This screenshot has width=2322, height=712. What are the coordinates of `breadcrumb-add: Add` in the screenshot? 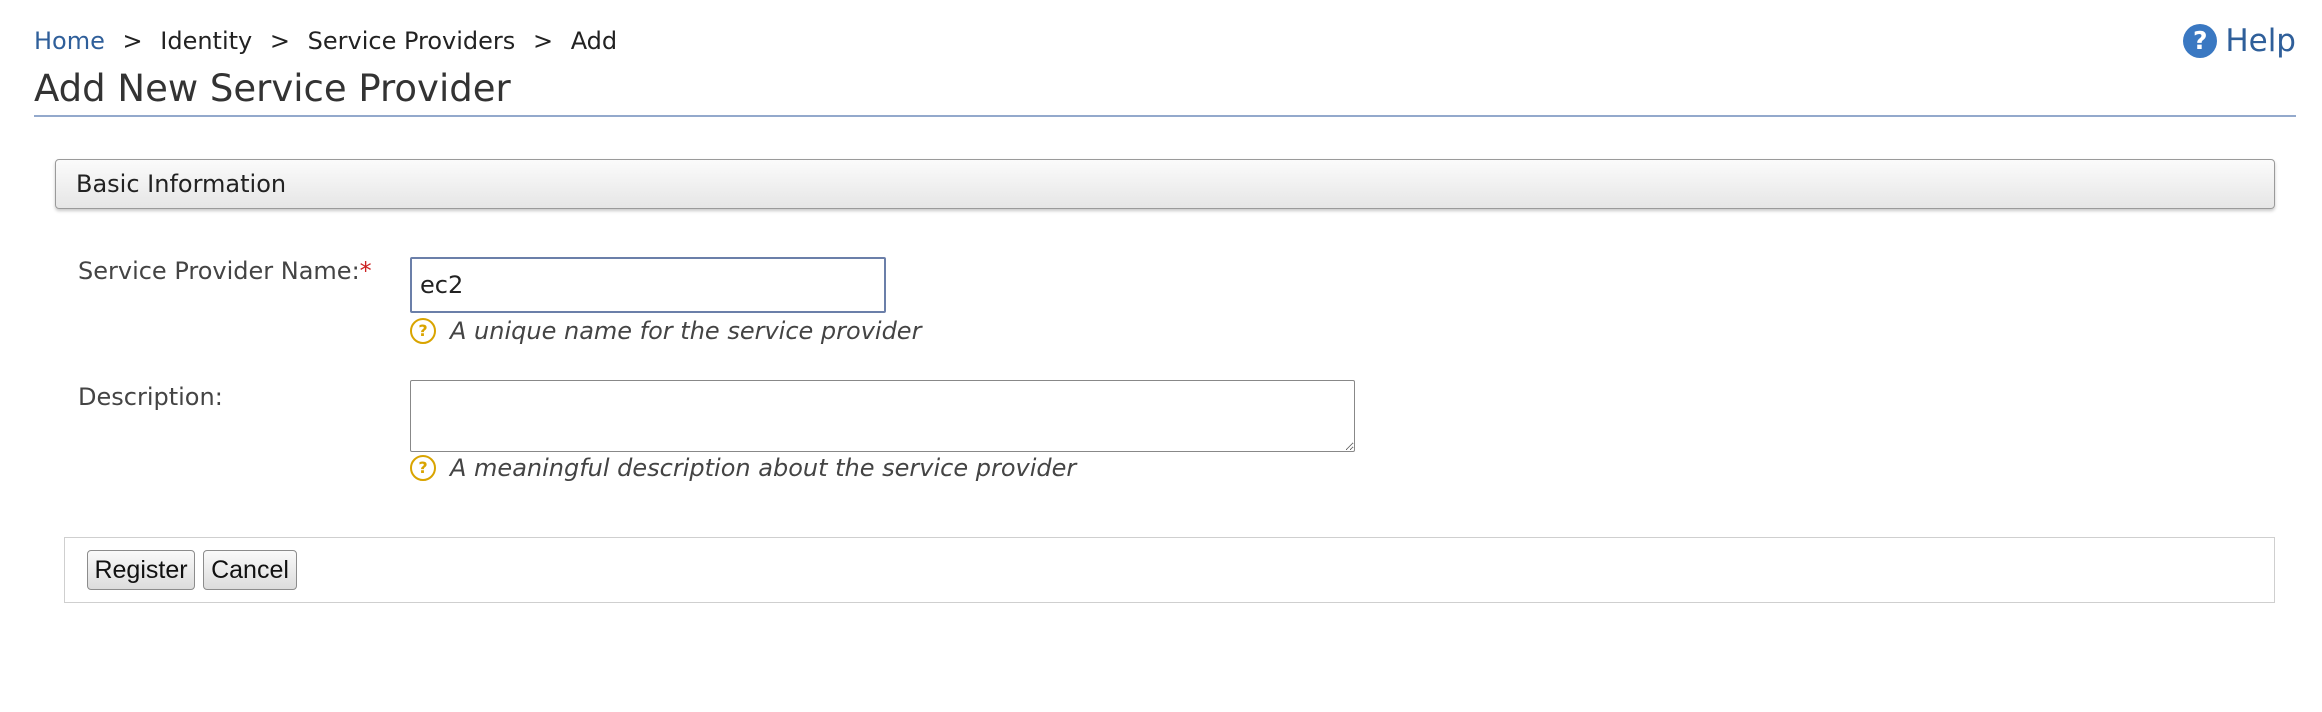 It's located at (594, 41).